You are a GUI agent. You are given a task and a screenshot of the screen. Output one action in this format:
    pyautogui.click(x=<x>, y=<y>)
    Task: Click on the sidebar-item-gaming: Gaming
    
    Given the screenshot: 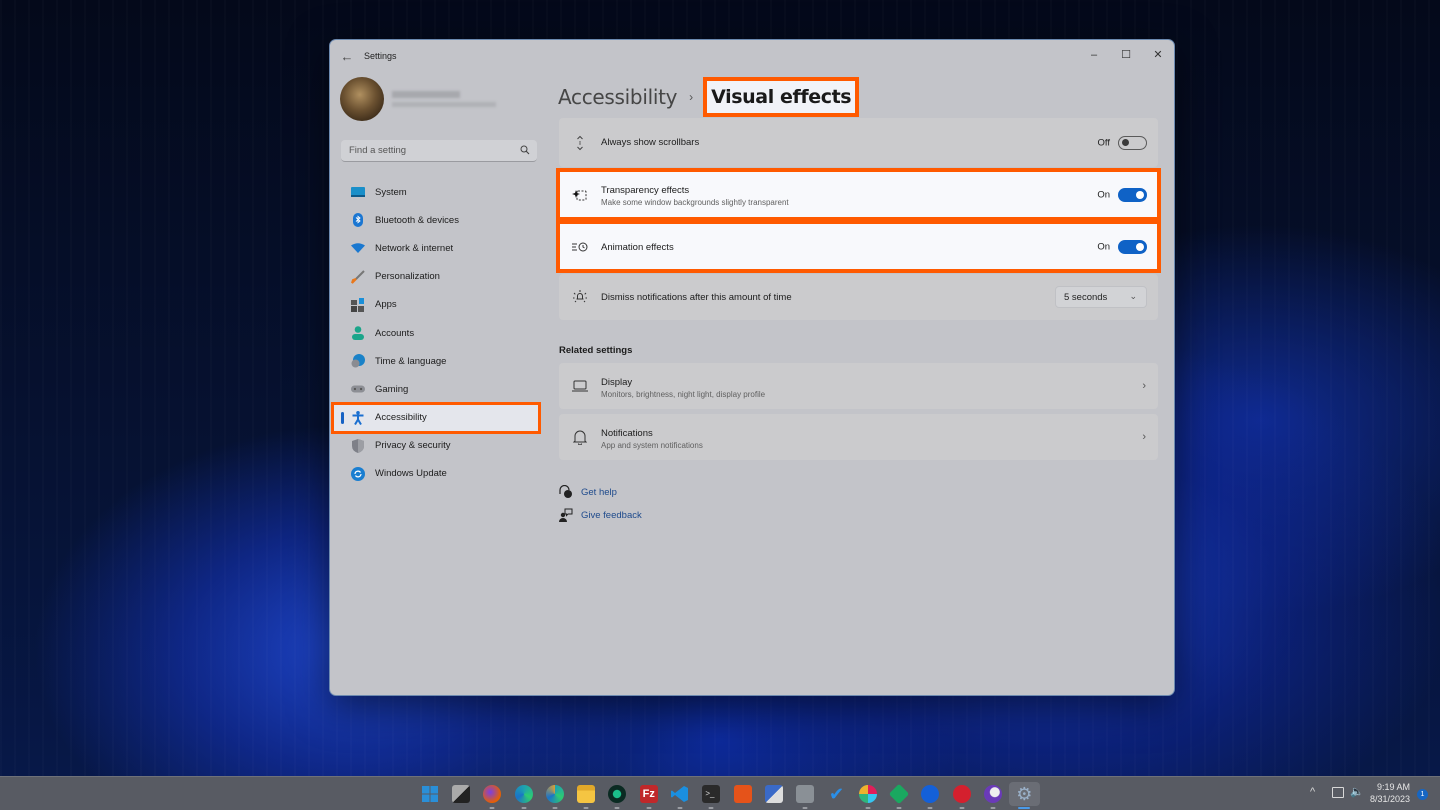 What is the action you would take?
    pyautogui.click(x=435, y=389)
    